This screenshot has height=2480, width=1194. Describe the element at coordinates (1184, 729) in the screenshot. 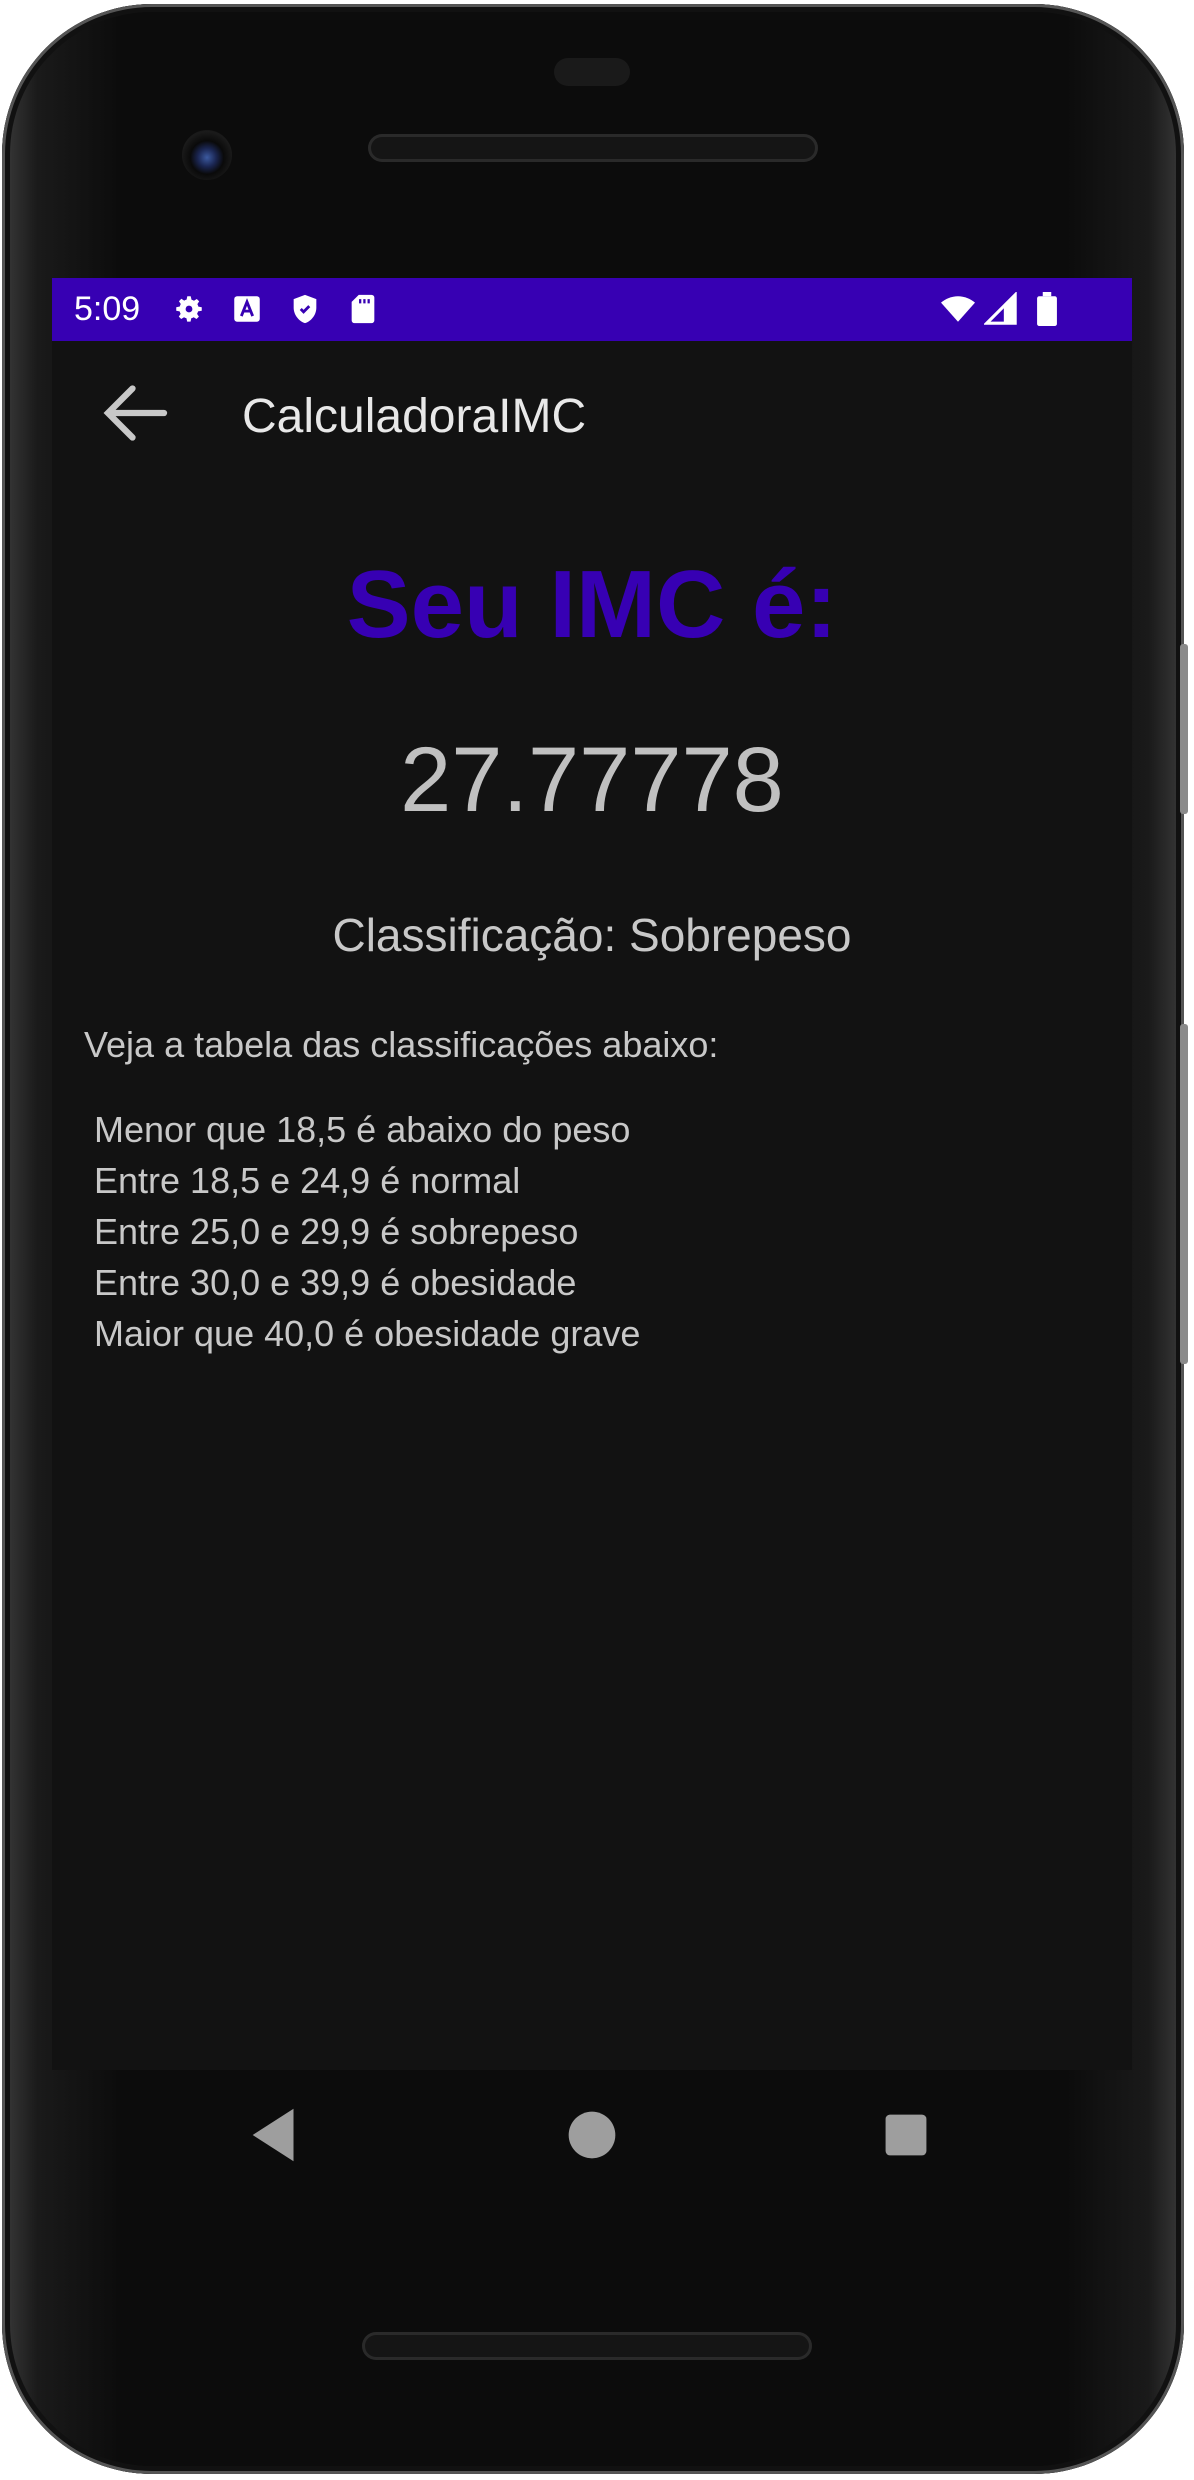

I see `power-button` at that location.